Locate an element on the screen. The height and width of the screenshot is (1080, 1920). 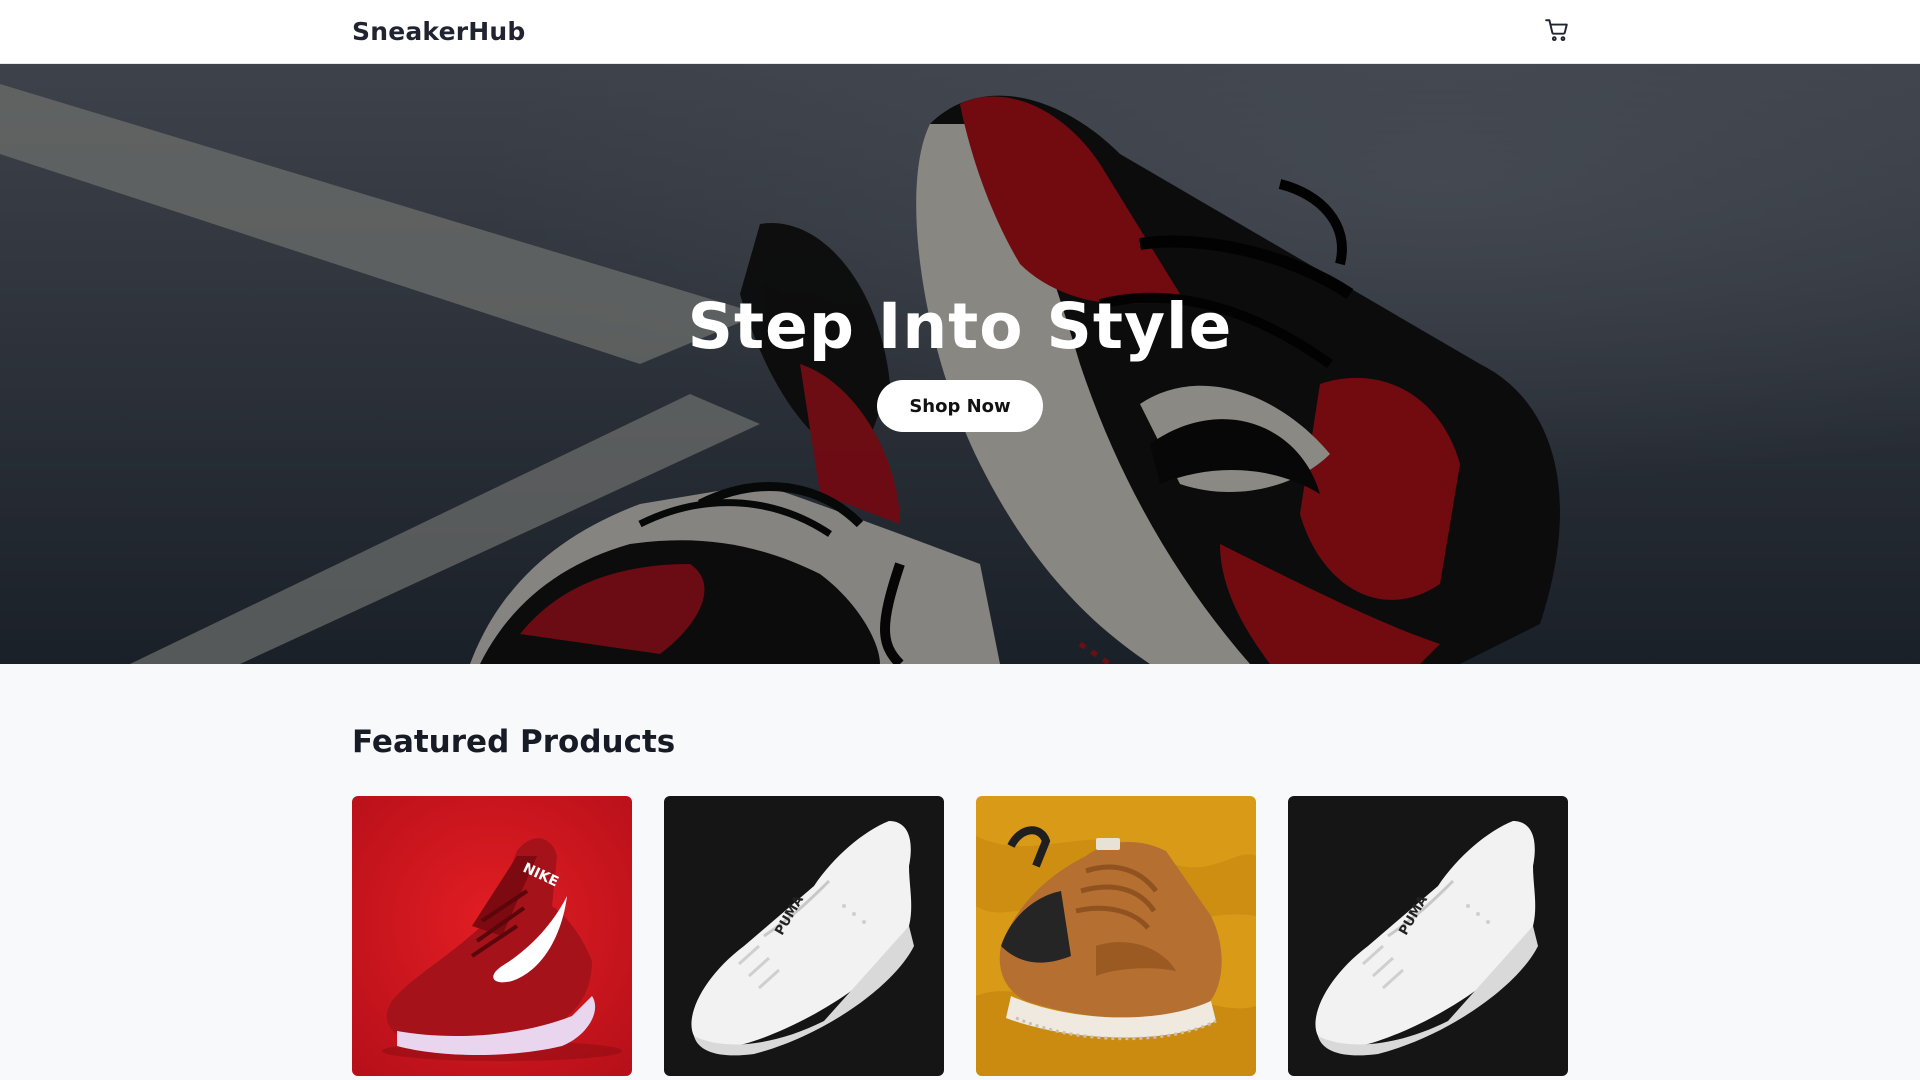
featured-products-heading: Featured Products is located at coordinates (514, 742).